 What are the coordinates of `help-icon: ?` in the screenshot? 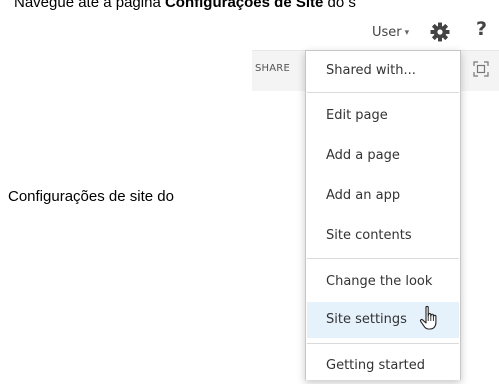 It's located at (481, 29).